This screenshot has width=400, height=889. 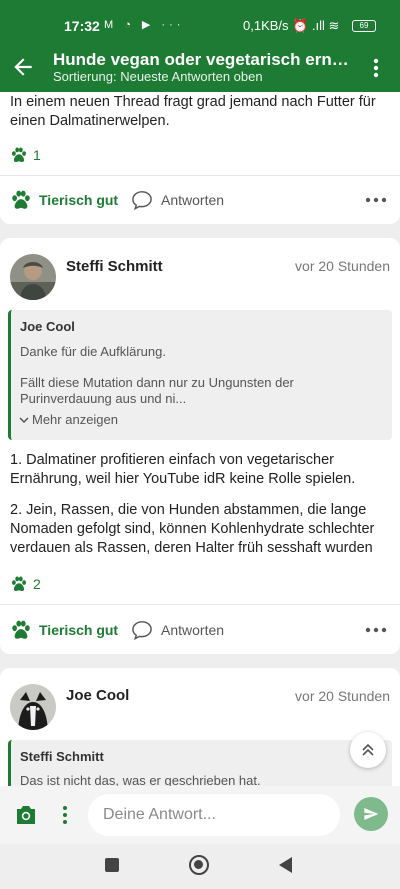 I want to click on back-icon, so click(x=285, y=865).